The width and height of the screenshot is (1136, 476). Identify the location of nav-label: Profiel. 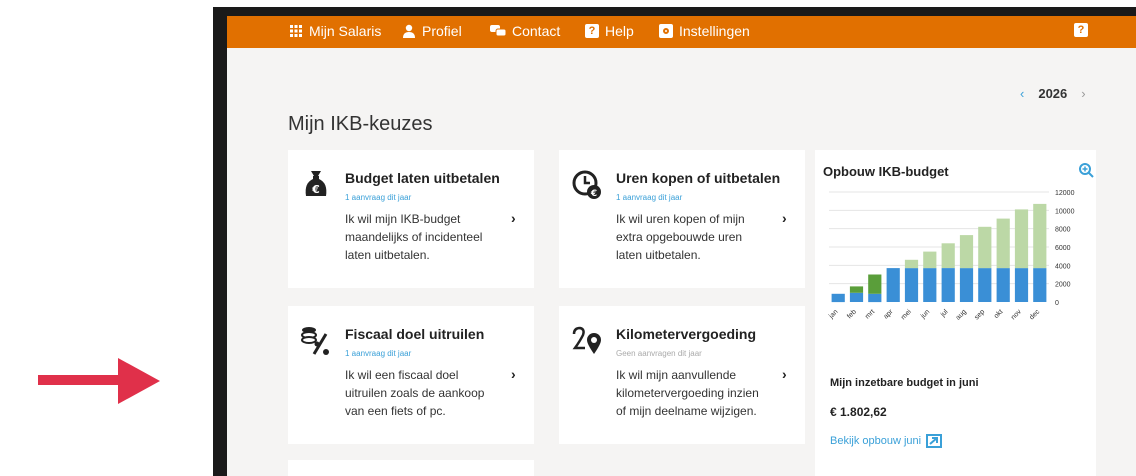
(442, 31).